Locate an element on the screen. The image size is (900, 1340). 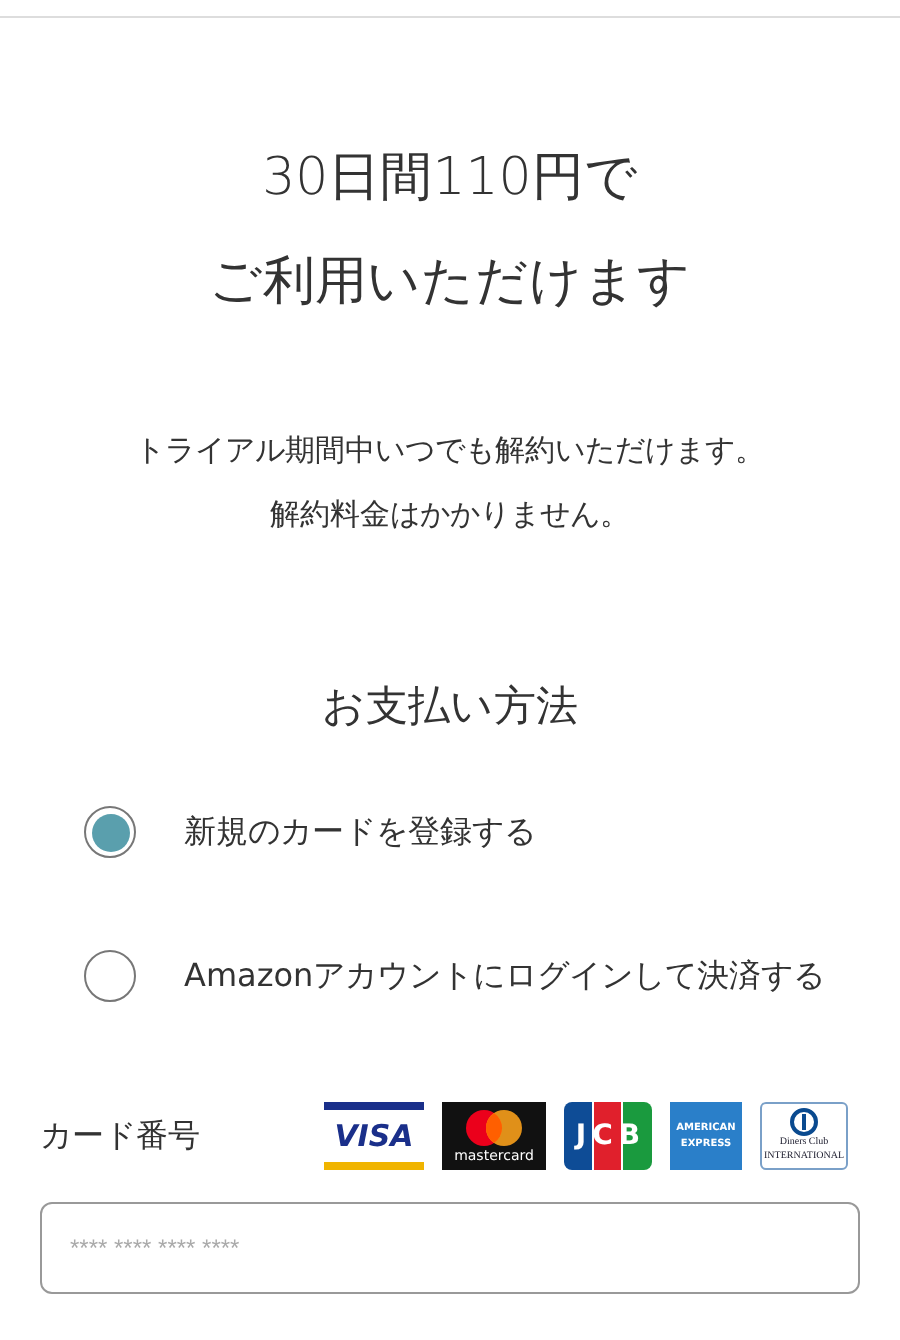
field-label: カード番号 is located at coordinates (121, 1136).